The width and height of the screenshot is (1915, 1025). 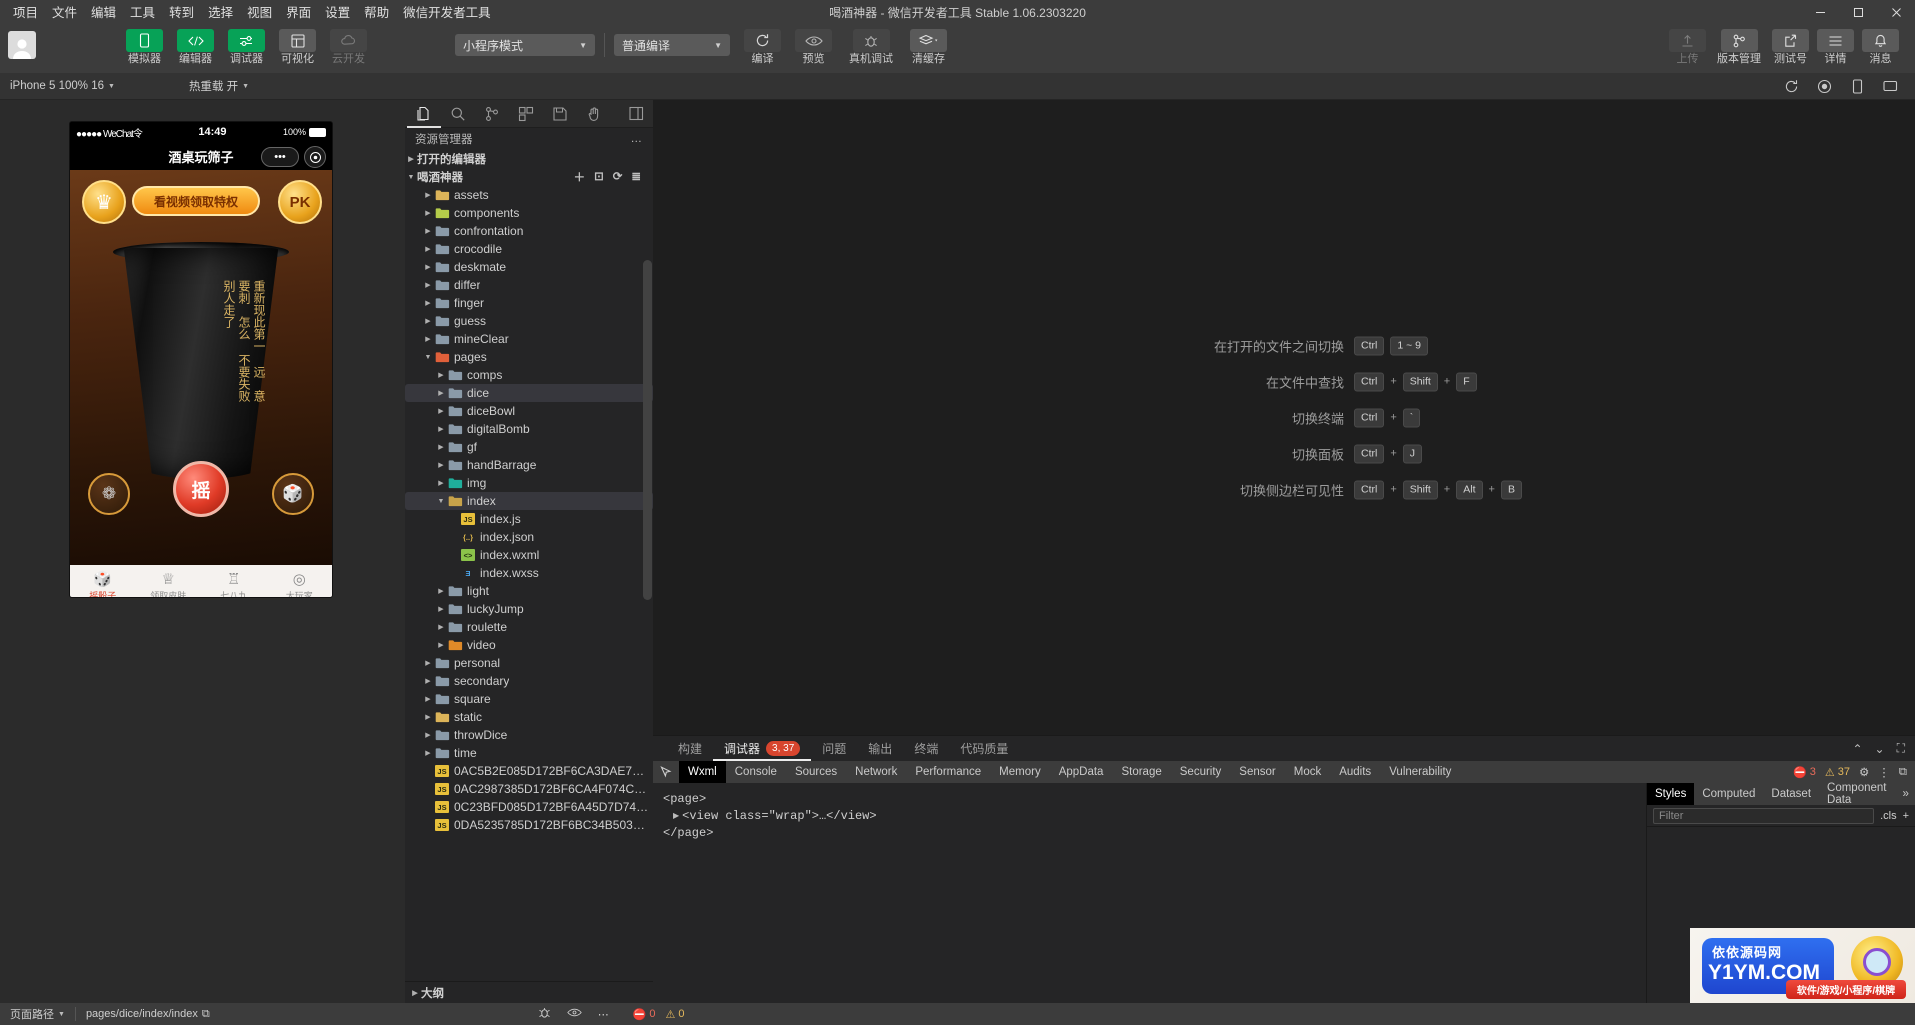 What do you see at coordinates (525, 45) in the screenshot?
I see `mode-select: 小程序模式 ▼` at bounding box center [525, 45].